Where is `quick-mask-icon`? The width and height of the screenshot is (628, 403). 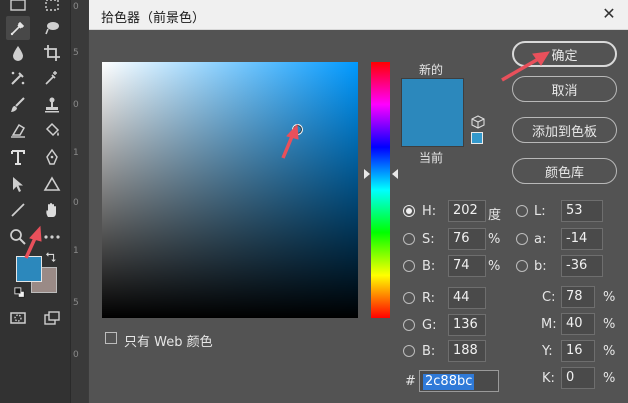
quick-mask-icon is located at coordinates (18, 318).